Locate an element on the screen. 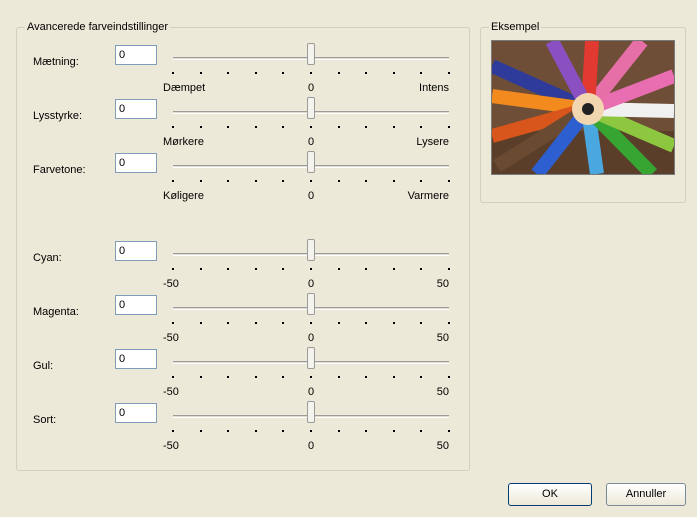 The width and height of the screenshot is (697, 517). black-value-input: 0 is located at coordinates (136, 413).